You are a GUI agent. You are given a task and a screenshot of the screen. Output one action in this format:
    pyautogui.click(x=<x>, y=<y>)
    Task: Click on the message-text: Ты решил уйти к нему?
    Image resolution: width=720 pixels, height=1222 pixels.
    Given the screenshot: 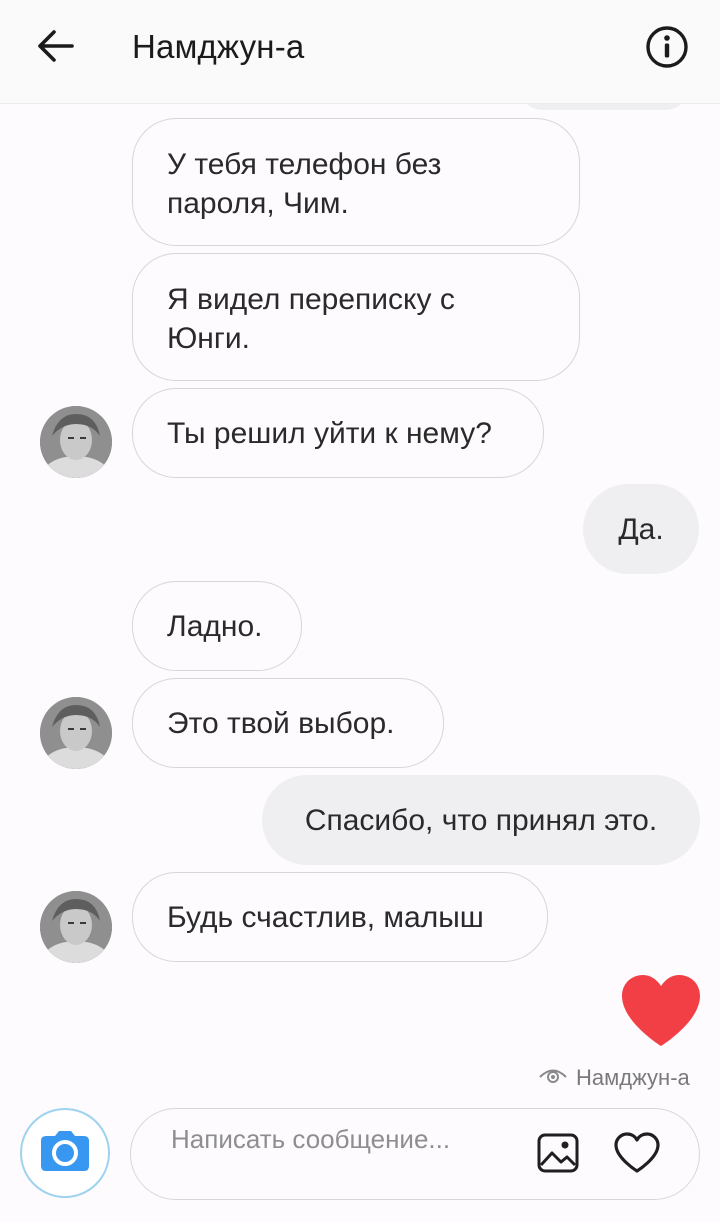 What is the action you would take?
    pyautogui.click(x=329, y=433)
    